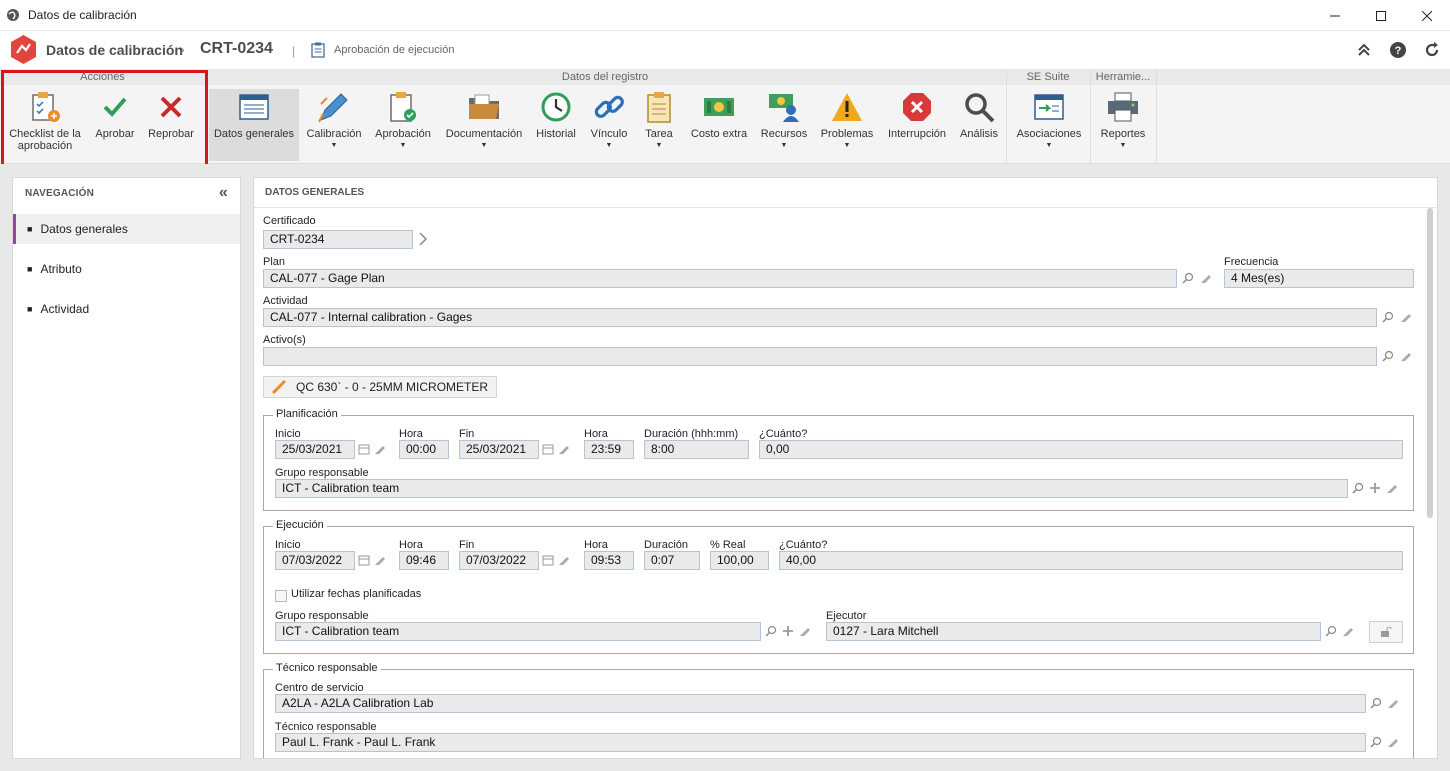 This screenshot has height=771, width=1450. Describe the element at coordinates (1049, 125) in the screenshot. I see `asociaciones-button: Asociaciones ▼` at that location.